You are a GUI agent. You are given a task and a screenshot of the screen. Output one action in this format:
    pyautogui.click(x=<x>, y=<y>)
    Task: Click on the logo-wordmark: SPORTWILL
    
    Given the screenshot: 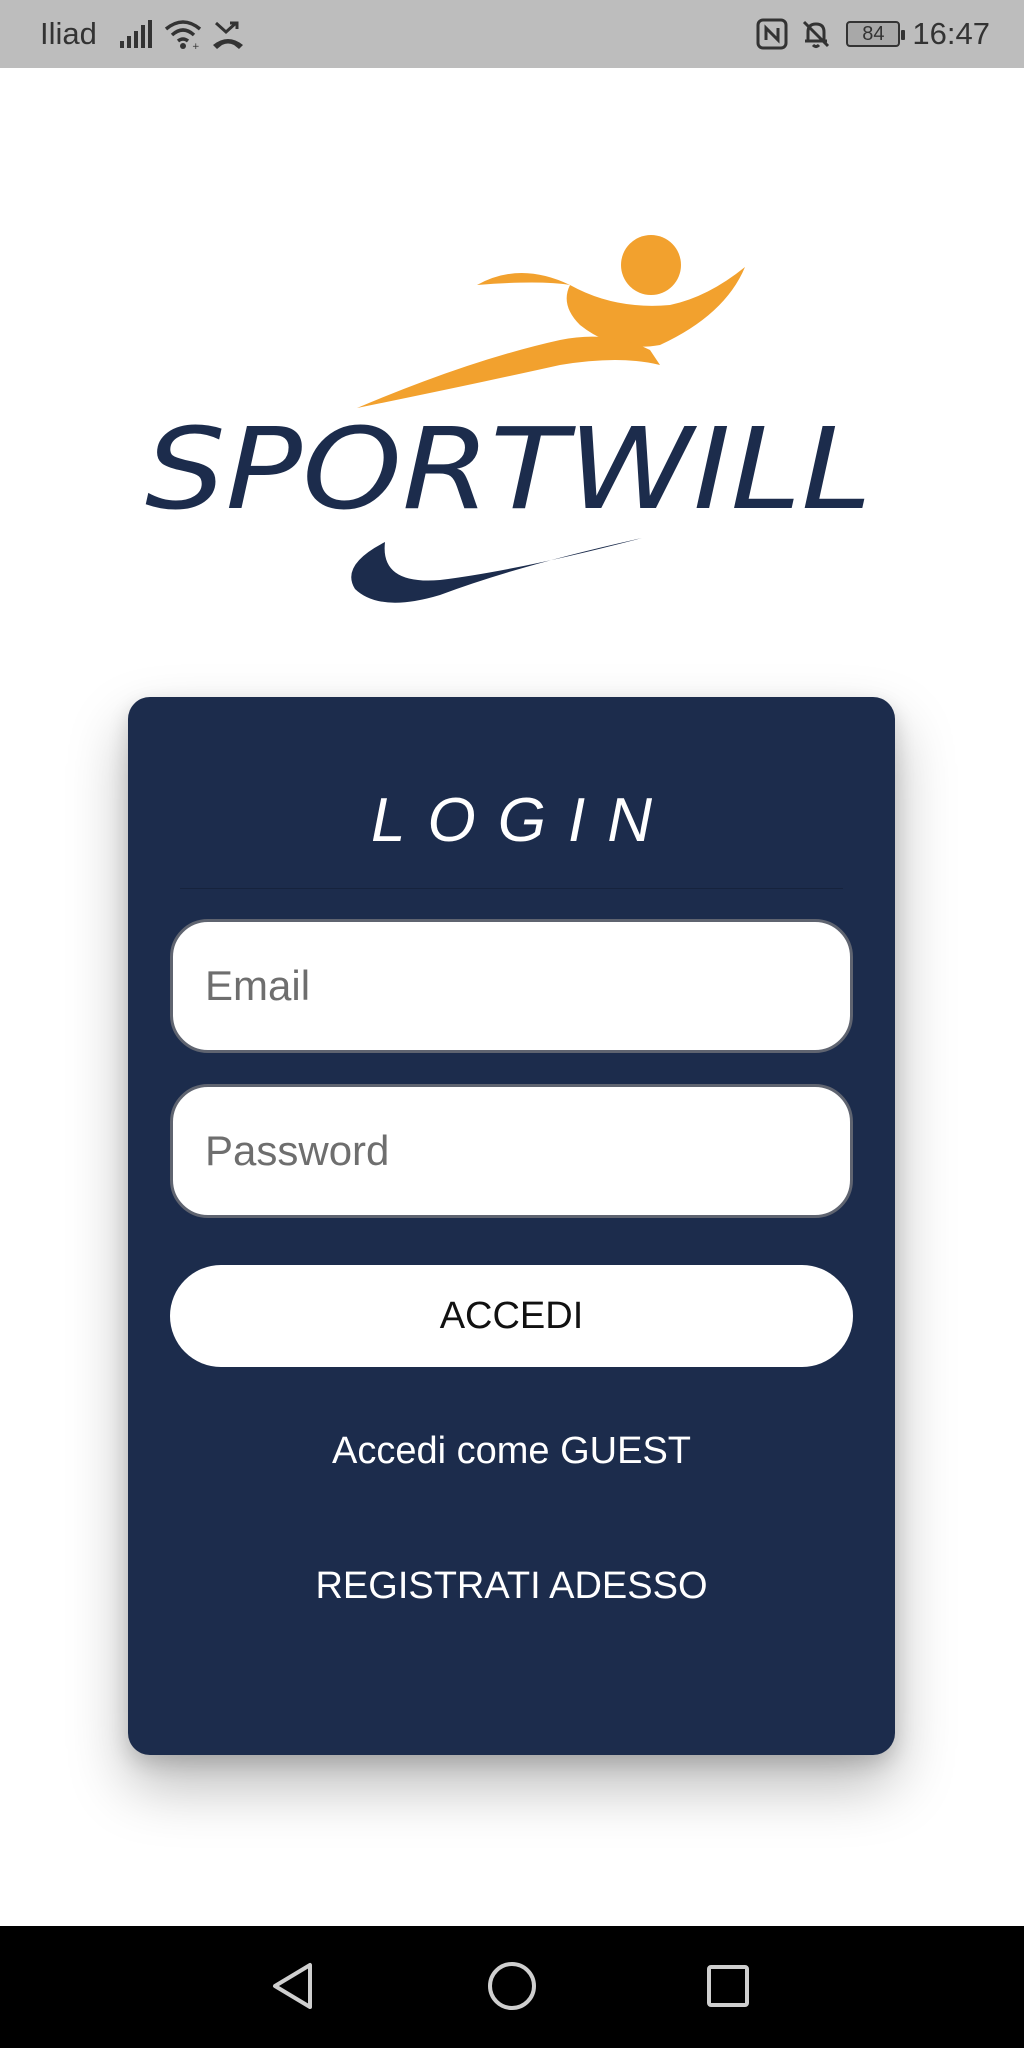 What is the action you would take?
    pyautogui.click(x=508, y=470)
    